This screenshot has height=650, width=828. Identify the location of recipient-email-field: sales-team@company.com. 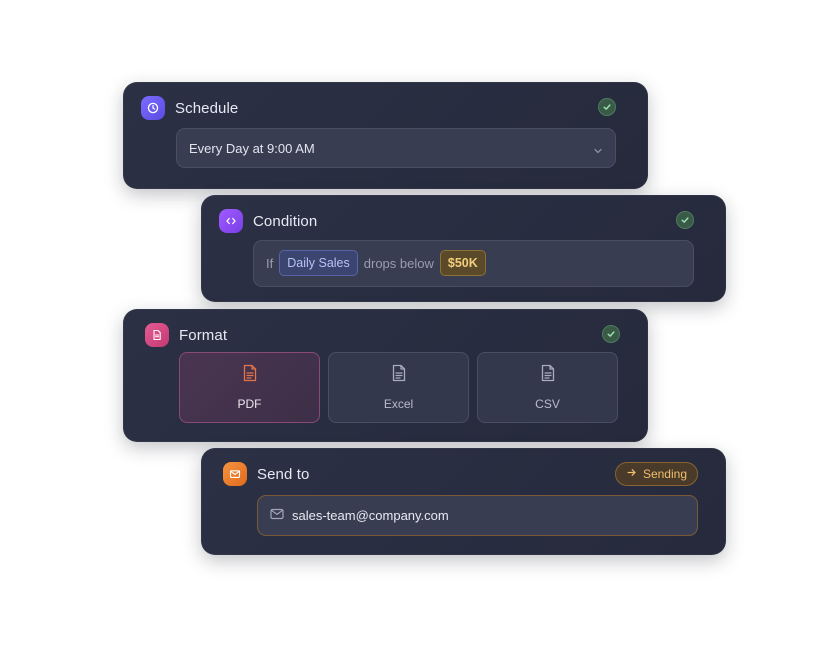
(477, 515).